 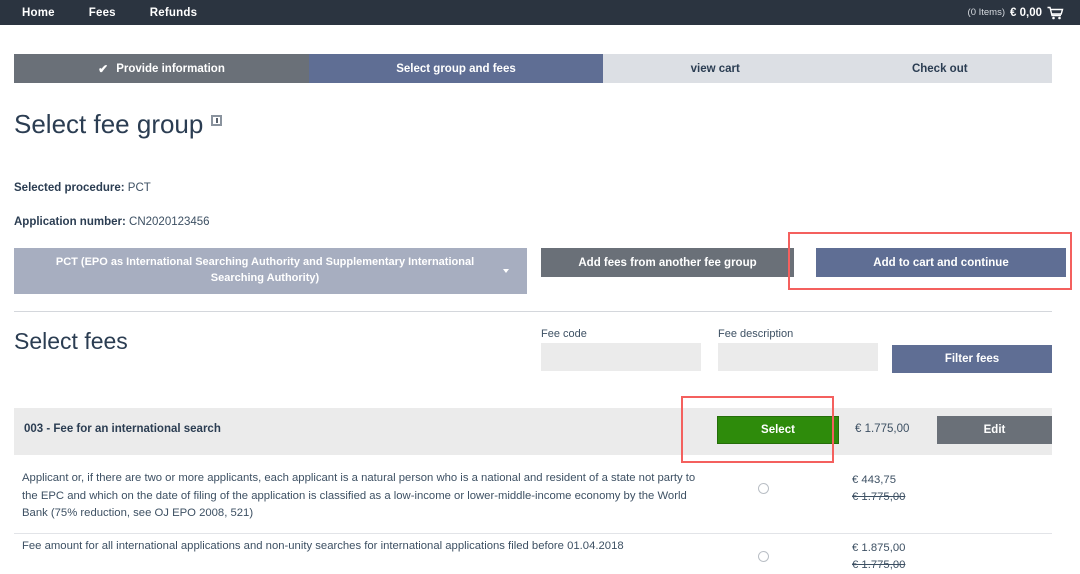 I want to click on cart-summary: (0 Items) € 0,00, so click(x=1016, y=12).